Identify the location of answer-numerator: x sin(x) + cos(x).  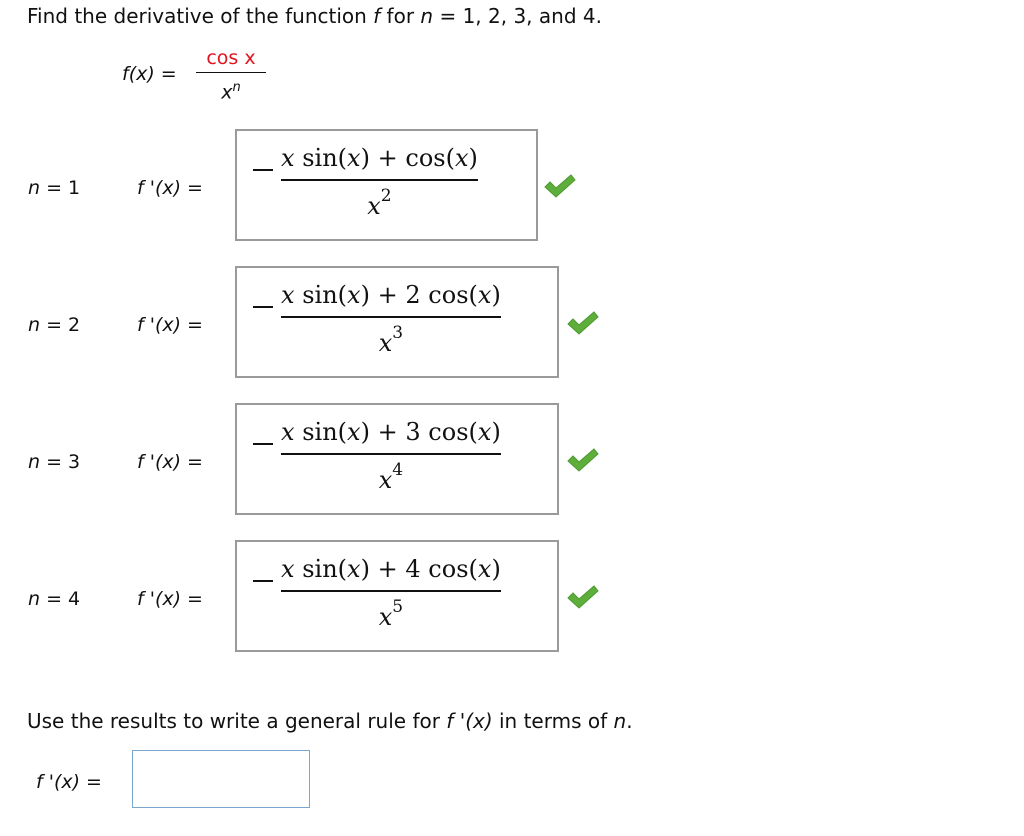
(379, 158).